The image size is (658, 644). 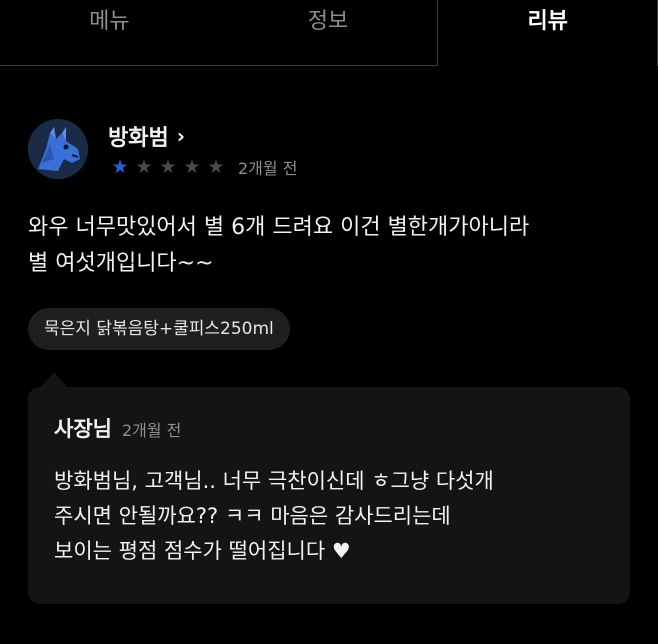 What do you see at coordinates (117, 428) in the screenshot?
I see `reply-header: 사장님 2개월 전` at bounding box center [117, 428].